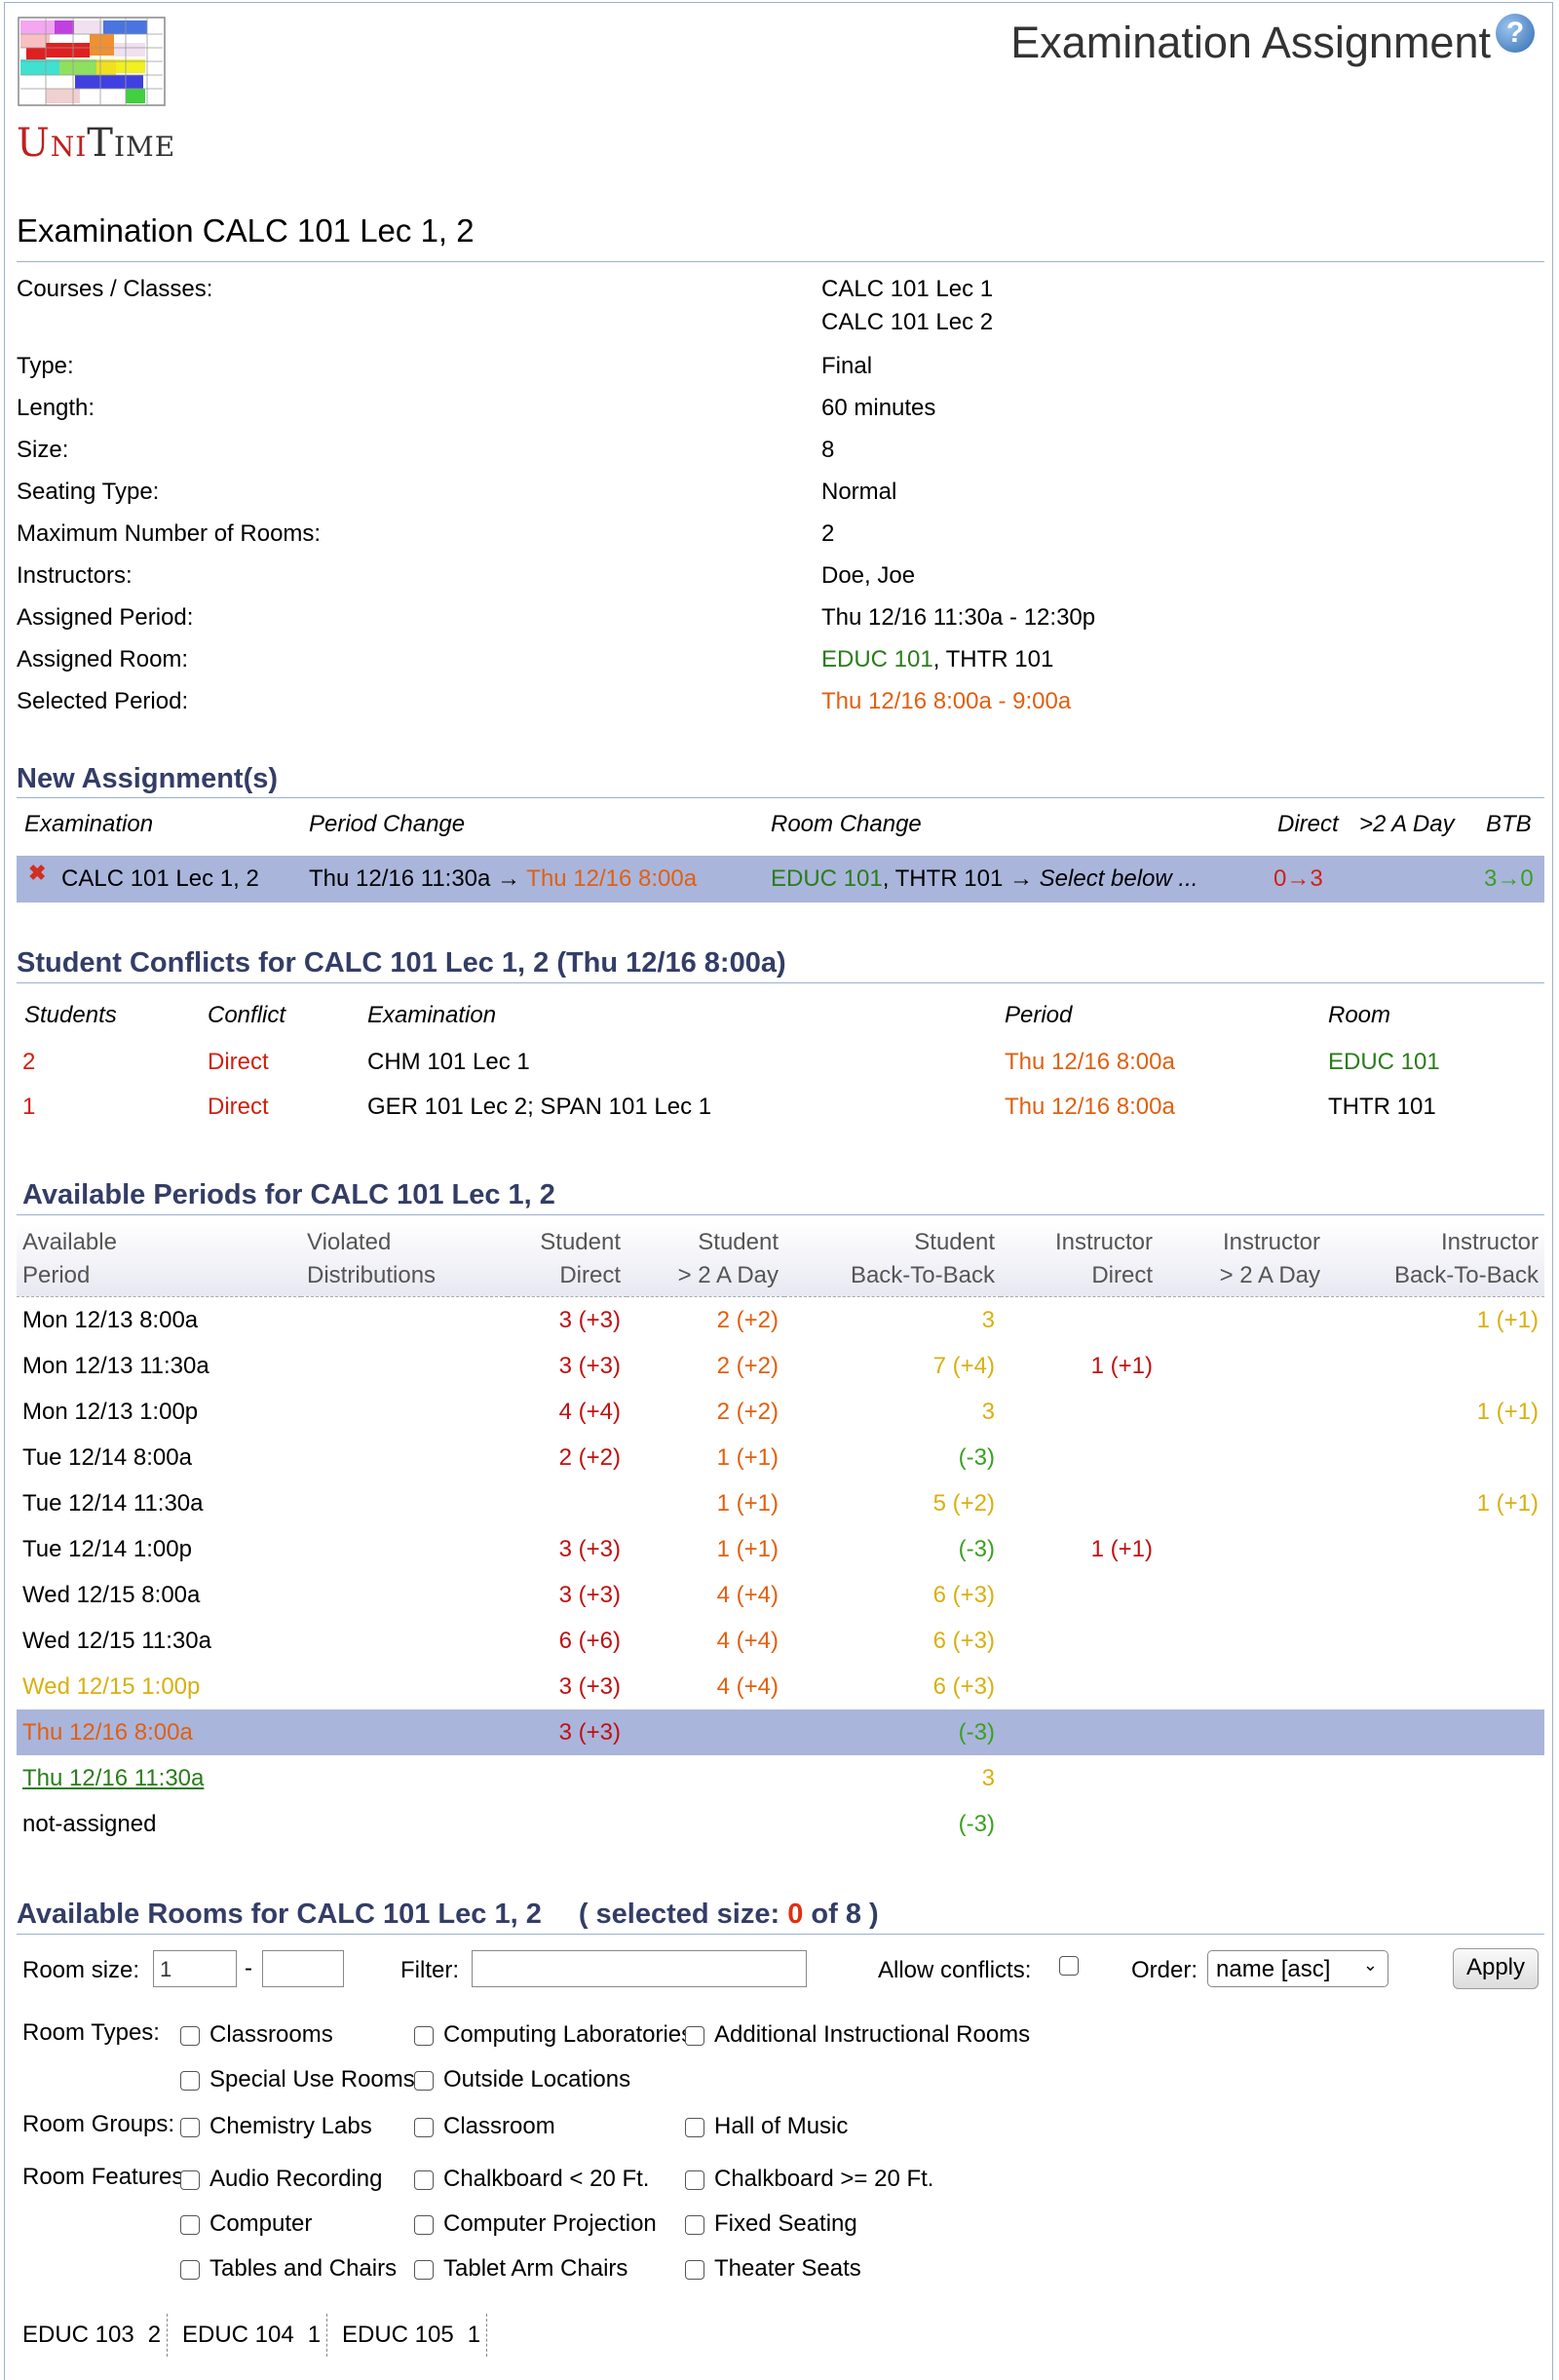 The height and width of the screenshot is (2380, 1559). Describe the element at coordinates (169, 533) in the screenshot. I see `prop-label: Maximum Number of Rooms:` at that location.